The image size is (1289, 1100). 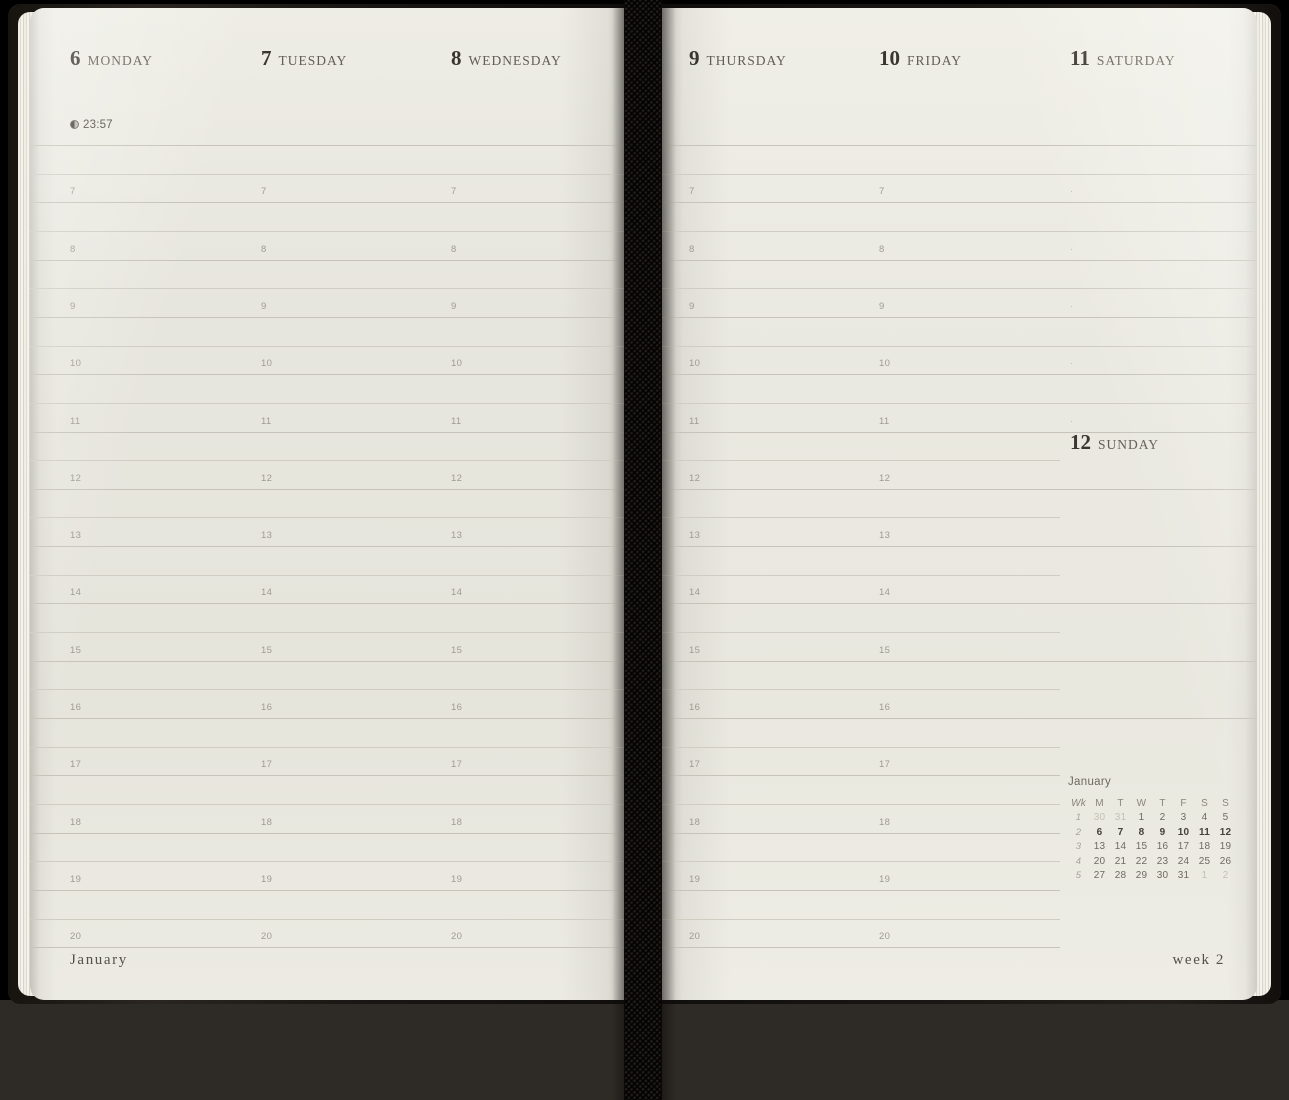 I want to click on mini-cal-day: 4, so click(x=1204, y=818).